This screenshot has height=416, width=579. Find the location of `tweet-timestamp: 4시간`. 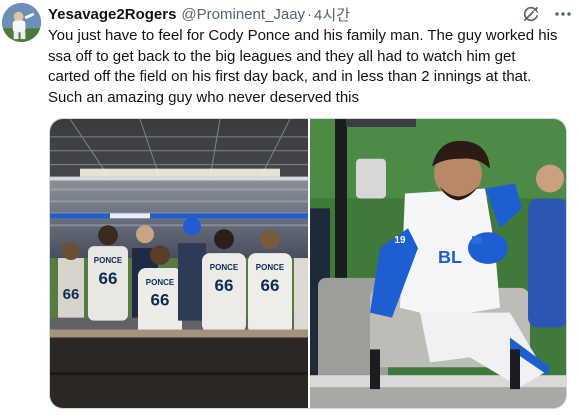

tweet-timestamp: 4시간 is located at coordinates (332, 14).